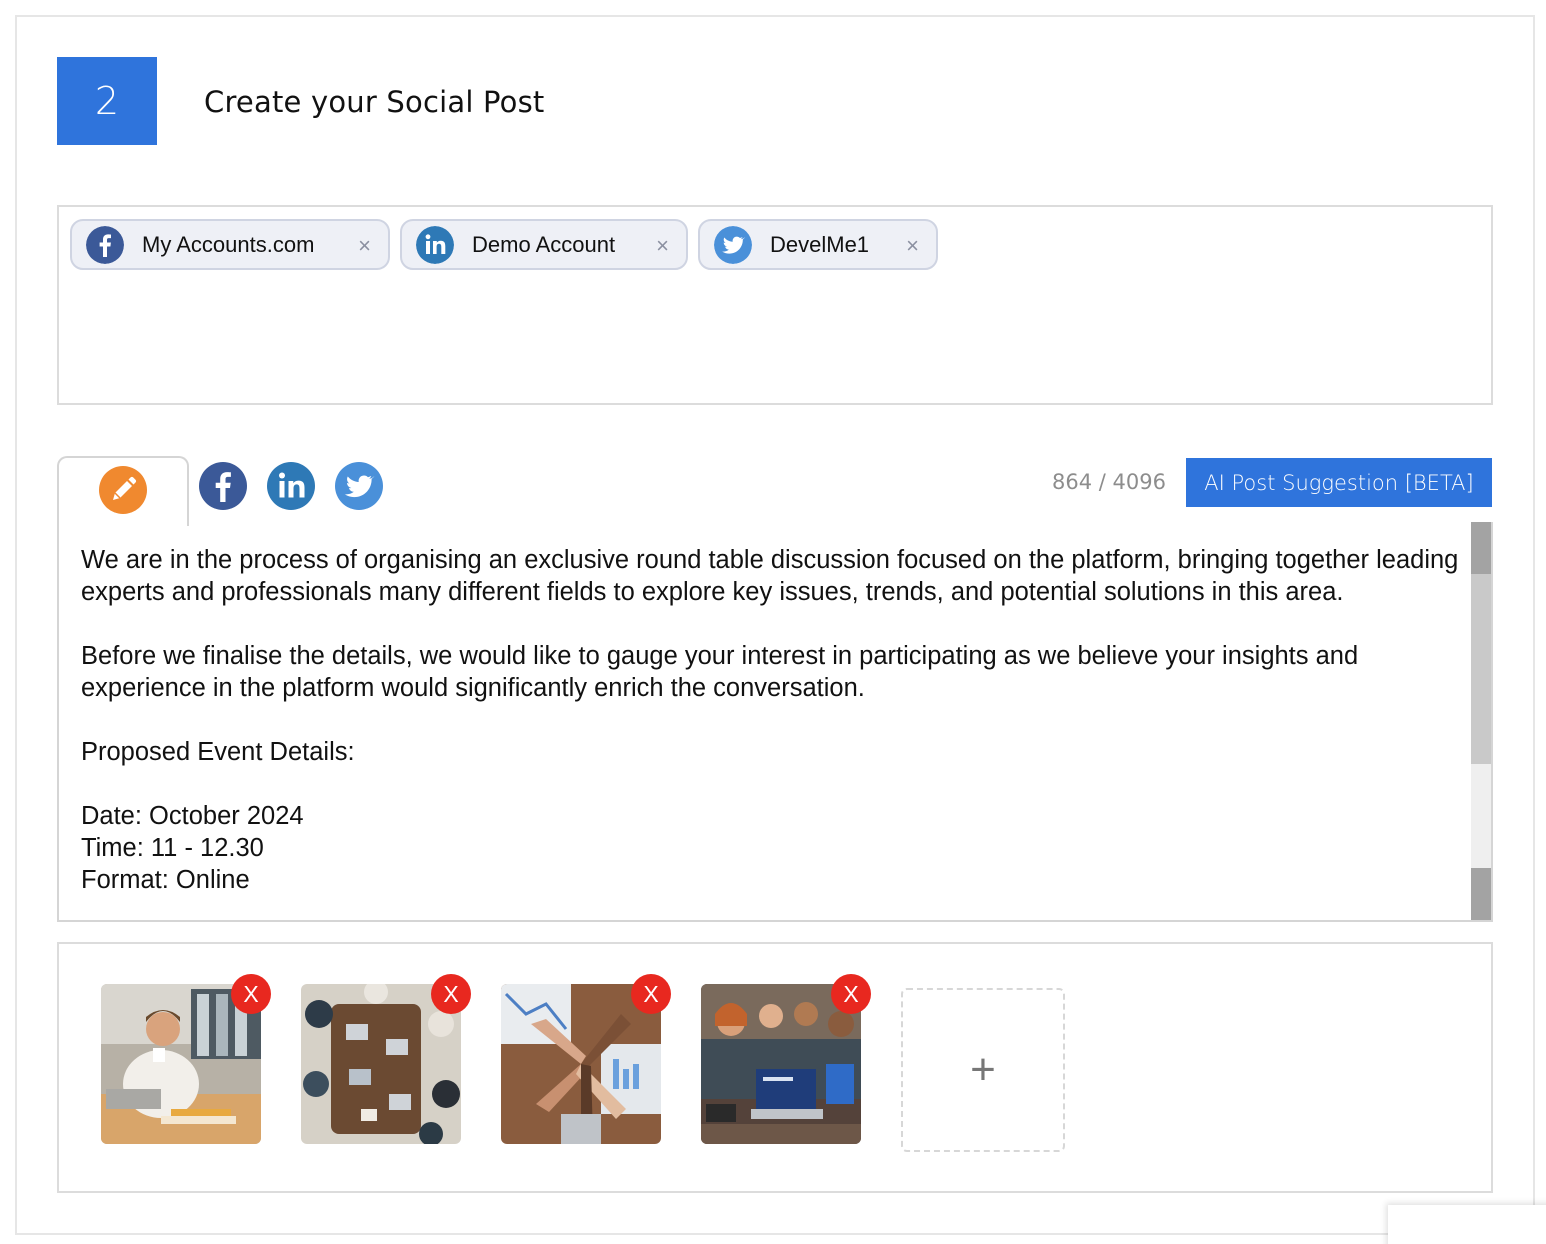 The width and height of the screenshot is (1546, 1244). I want to click on scroll-down-button, so click(1481, 894).